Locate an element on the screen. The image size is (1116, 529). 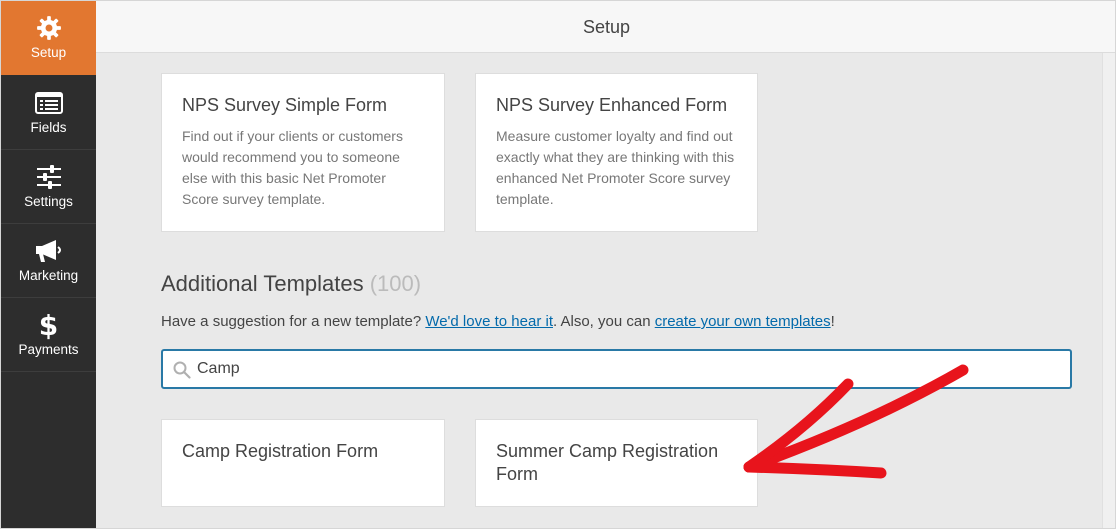
sidebar-item-settings: Settings is located at coordinates (48, 187).